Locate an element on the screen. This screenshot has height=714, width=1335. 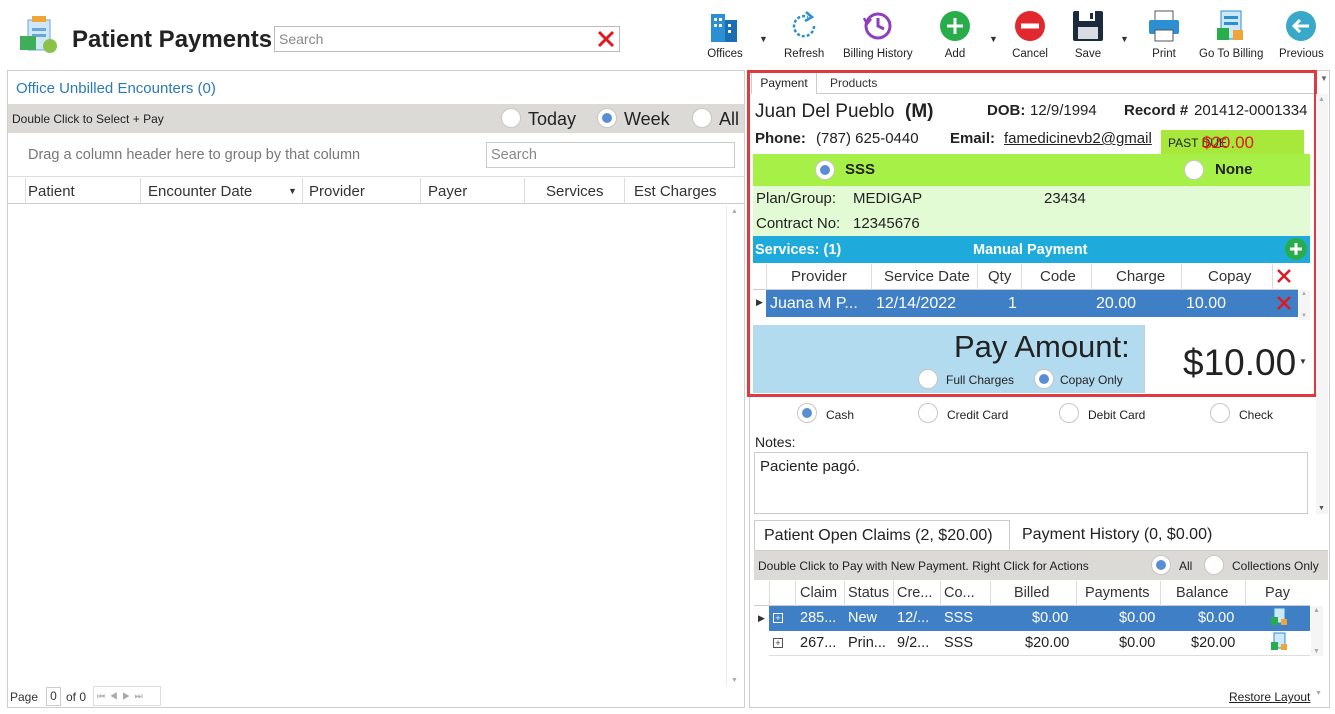
billing-history-label: Billing History is located at coordinates (878, 54).